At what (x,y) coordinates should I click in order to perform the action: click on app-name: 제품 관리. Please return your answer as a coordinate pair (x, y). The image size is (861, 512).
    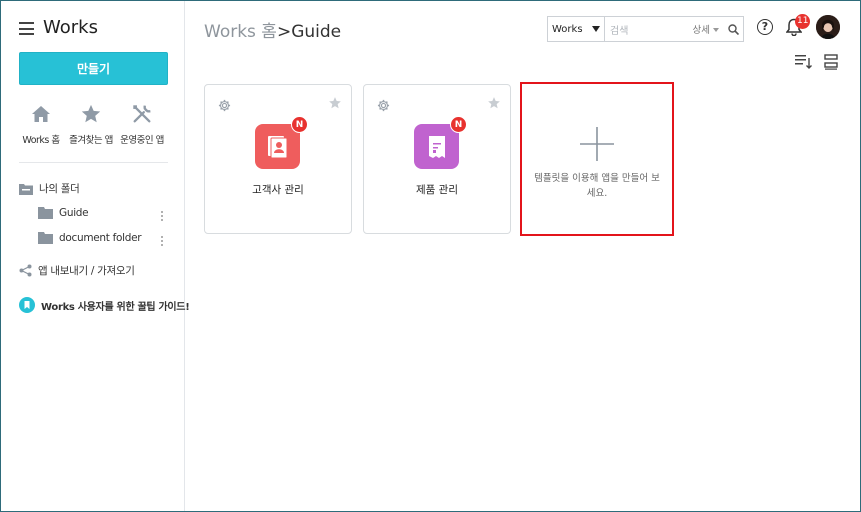
    Looking at the image, I should click on (437, 190).